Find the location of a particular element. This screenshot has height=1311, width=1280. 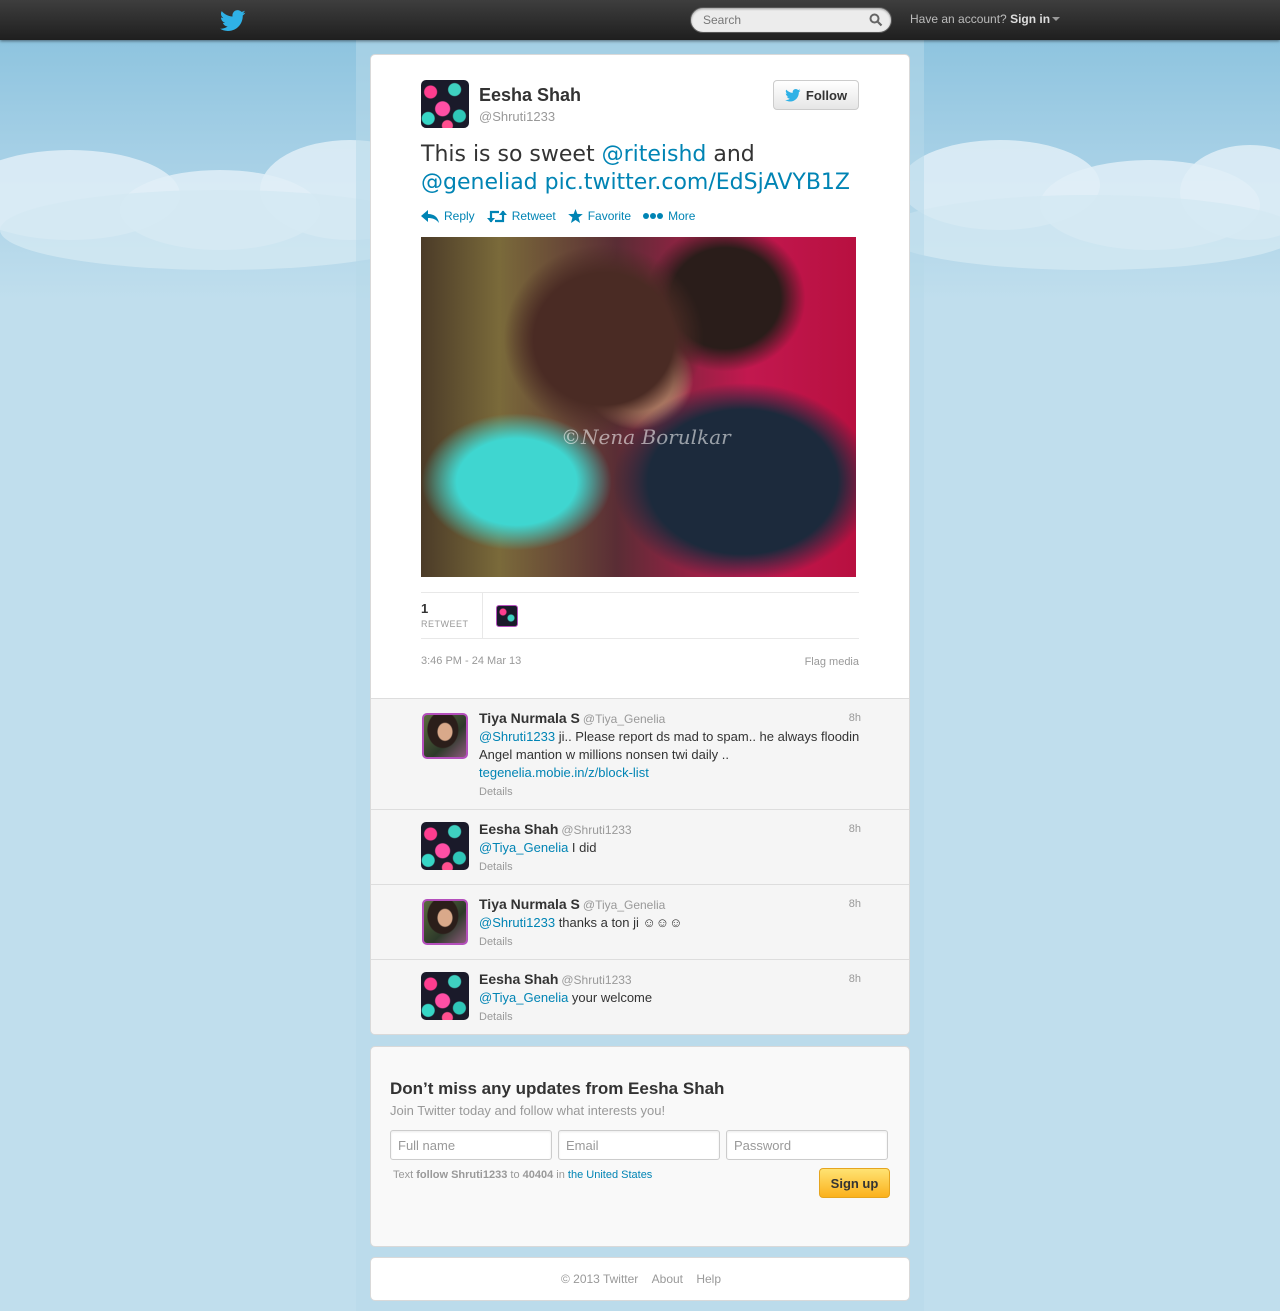

reply-label: Reply is located at coordinates (459, 216).